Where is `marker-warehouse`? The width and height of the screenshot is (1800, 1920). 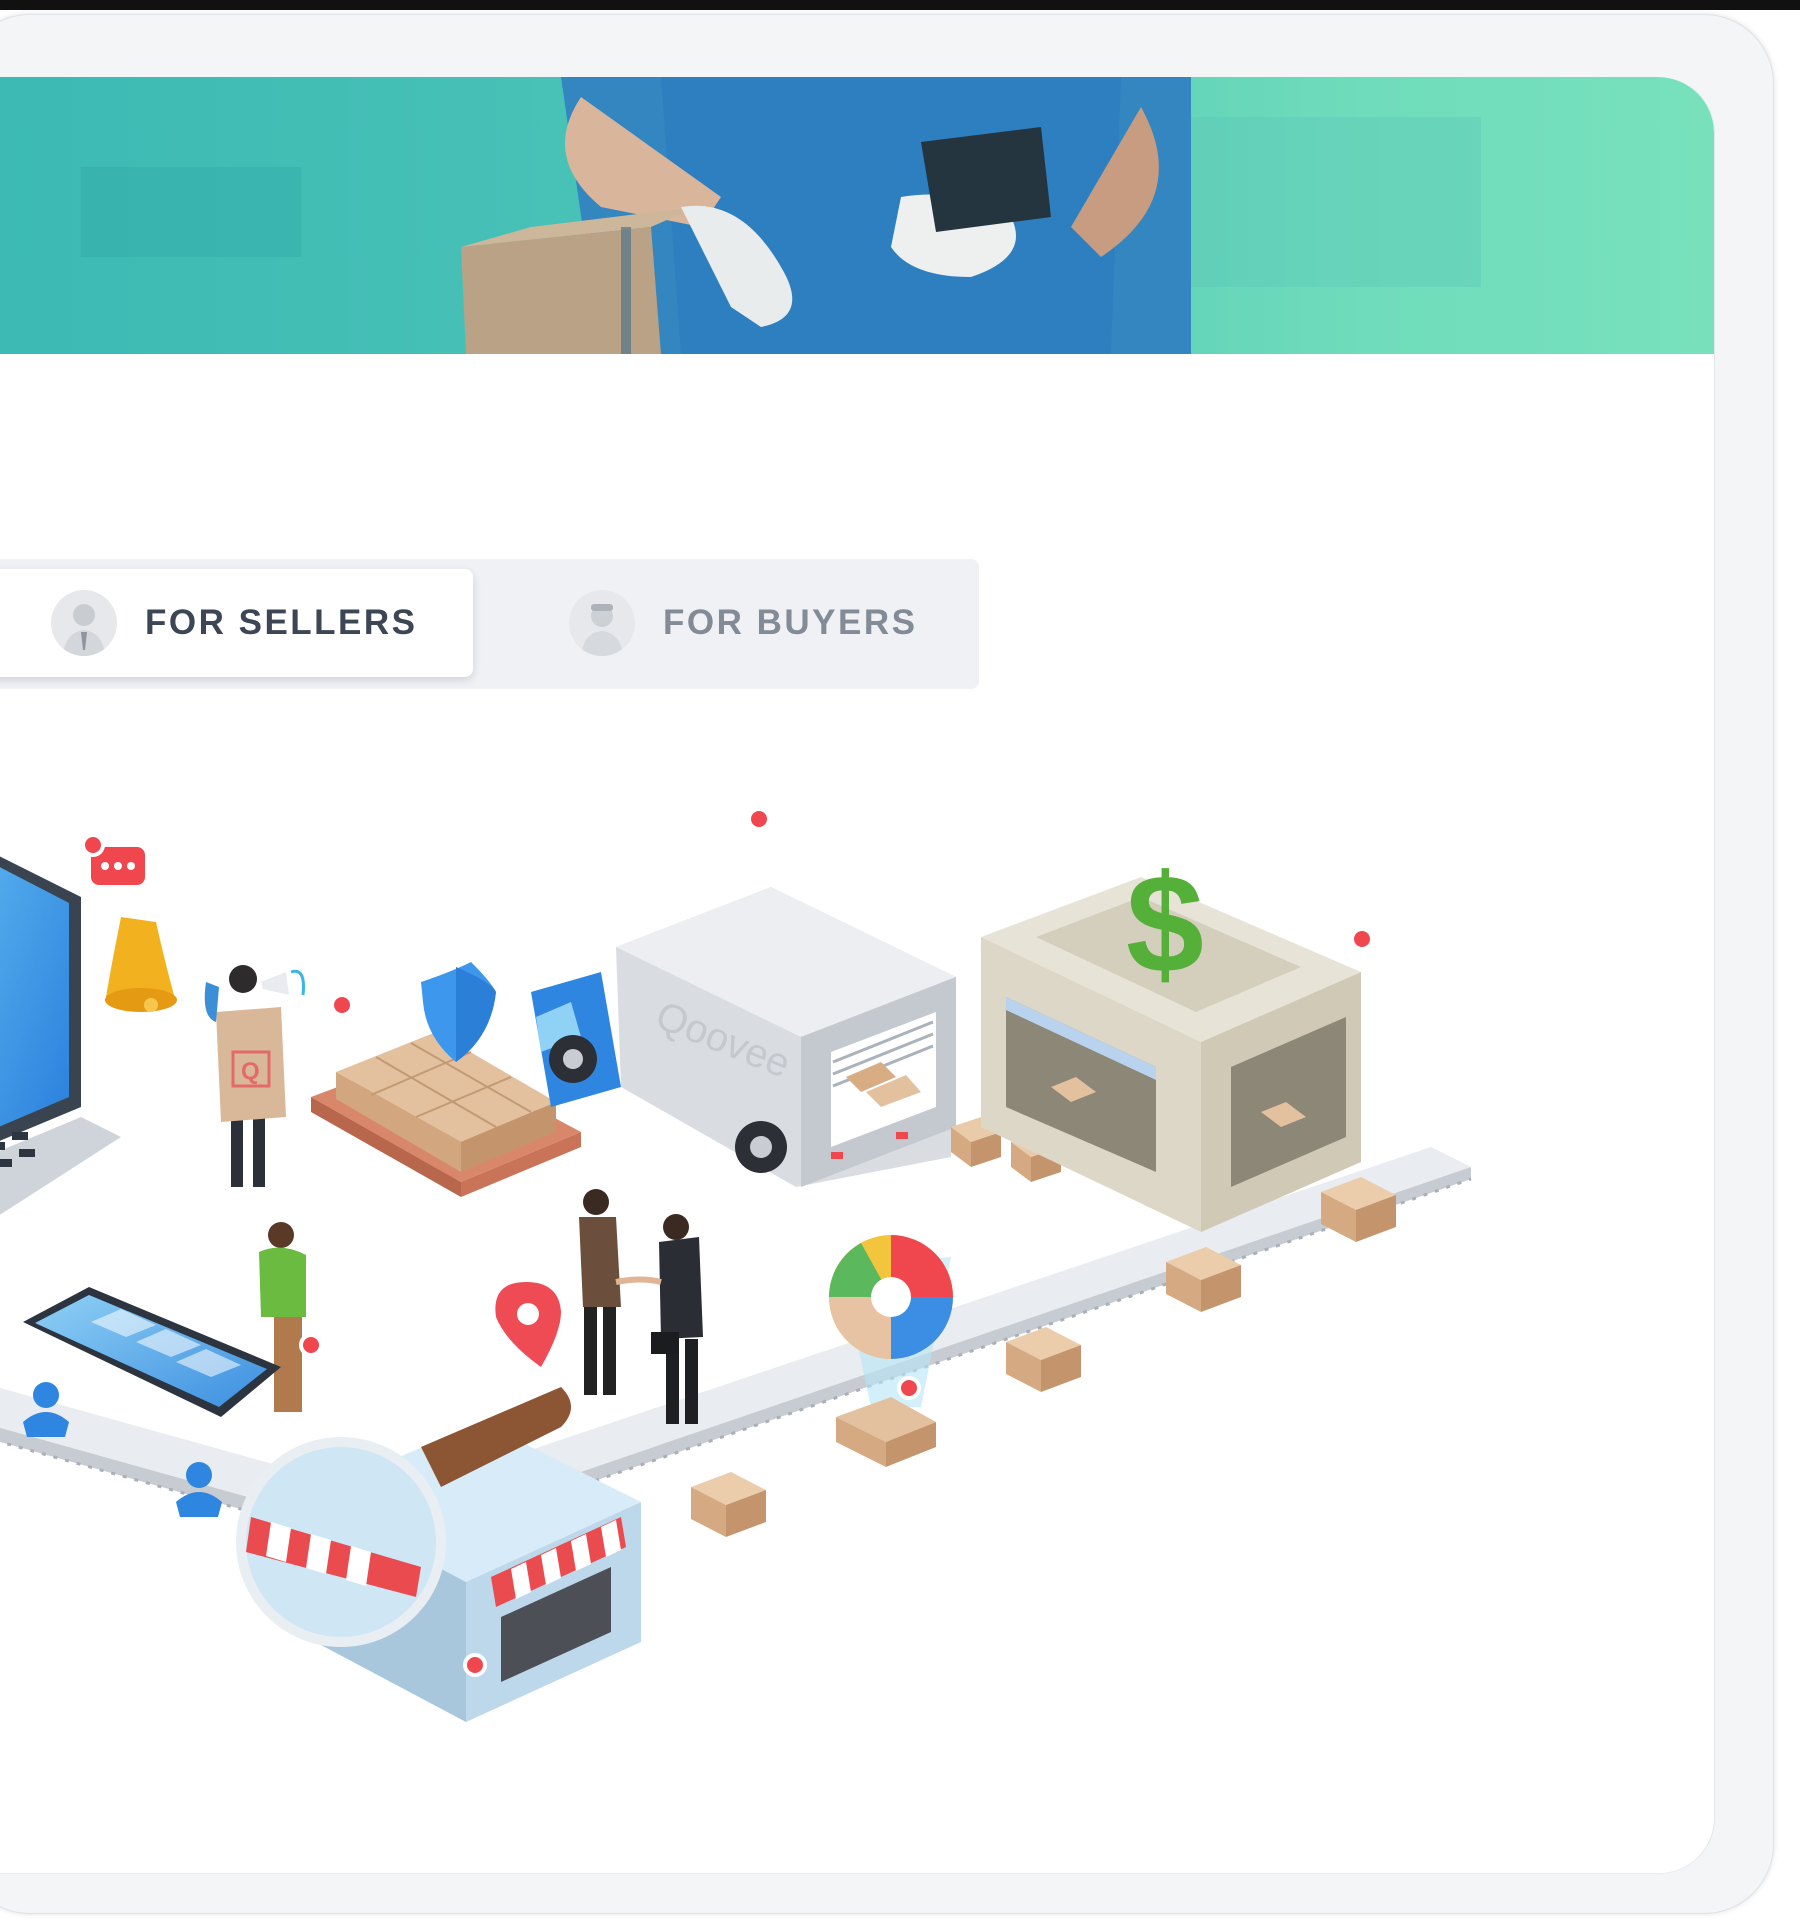 marker-warehouse is located at coordinates (1362, 939).